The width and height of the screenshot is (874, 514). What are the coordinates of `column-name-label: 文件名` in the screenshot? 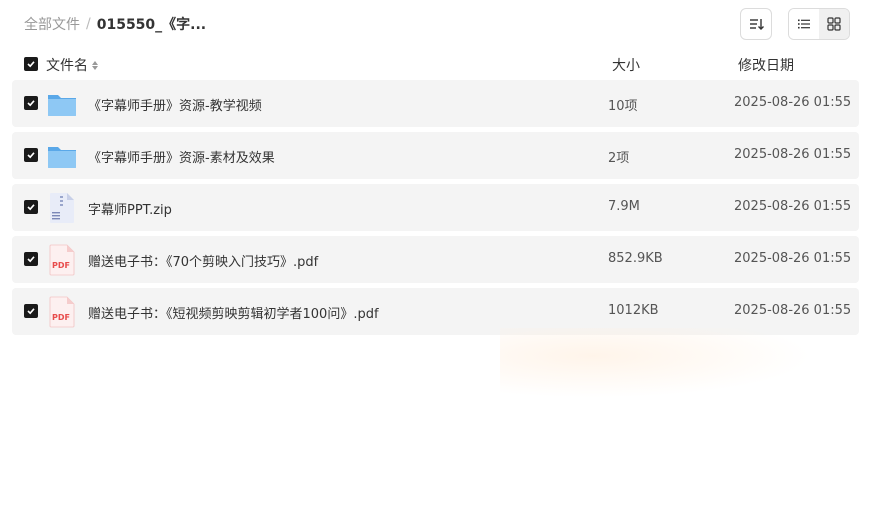 It's located at (67, 66).